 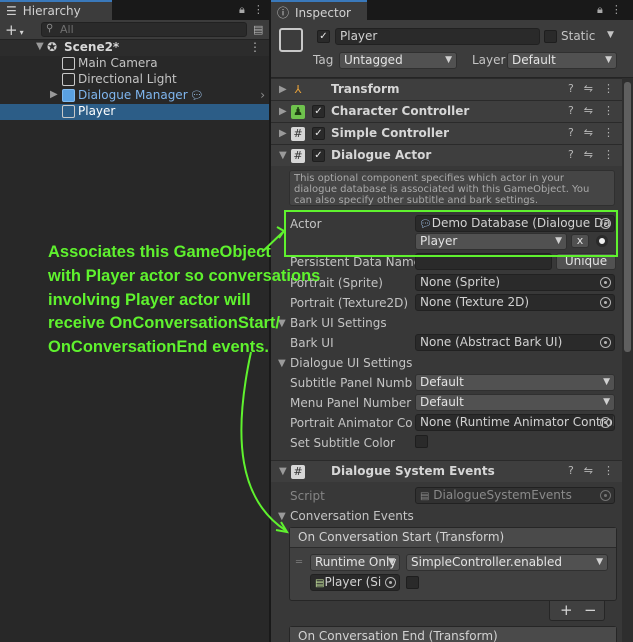 I want to click on annotation-line: receive OnConversationStart/, so click(x=164, y=323).